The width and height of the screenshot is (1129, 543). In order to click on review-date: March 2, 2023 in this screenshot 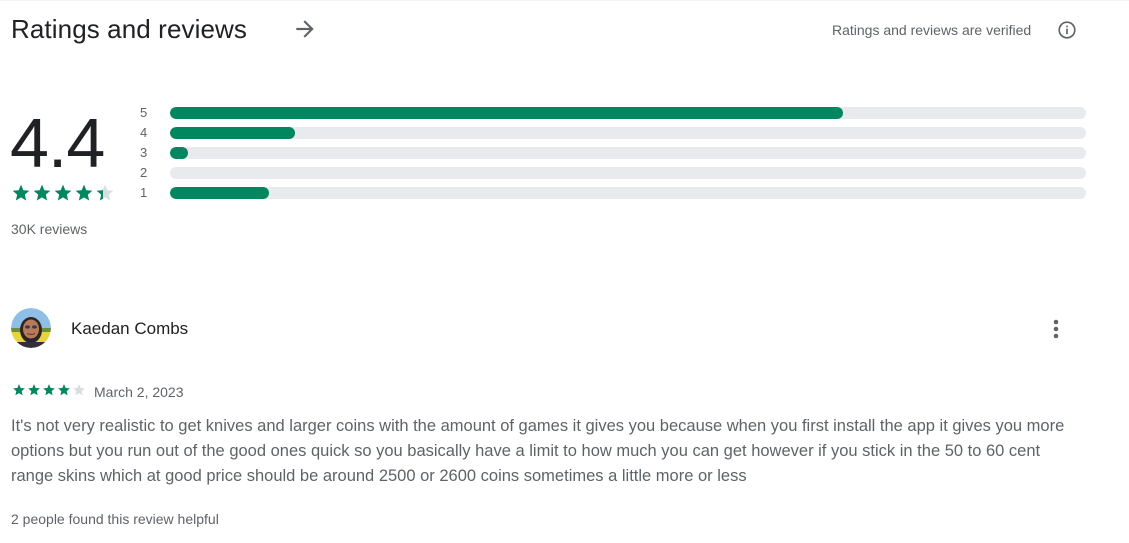, I will do `click(139, 392)`.